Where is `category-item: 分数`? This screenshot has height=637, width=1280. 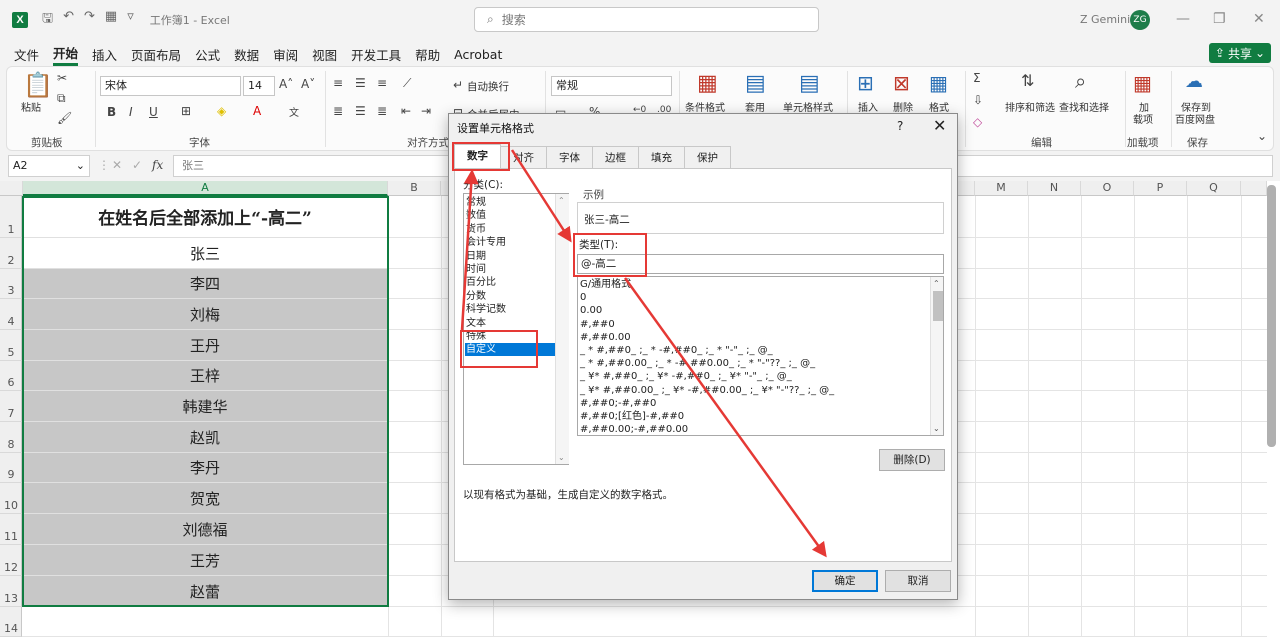 category-item: 分数 is located at coordinates (510, 296).